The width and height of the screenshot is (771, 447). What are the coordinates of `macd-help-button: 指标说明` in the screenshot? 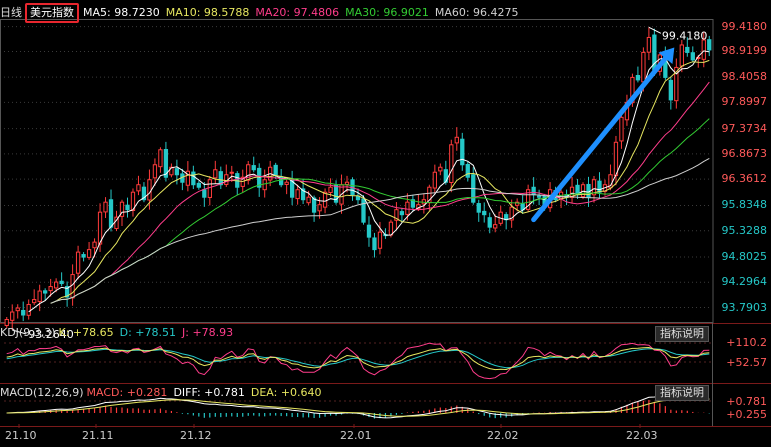 It's located at (682, 393).